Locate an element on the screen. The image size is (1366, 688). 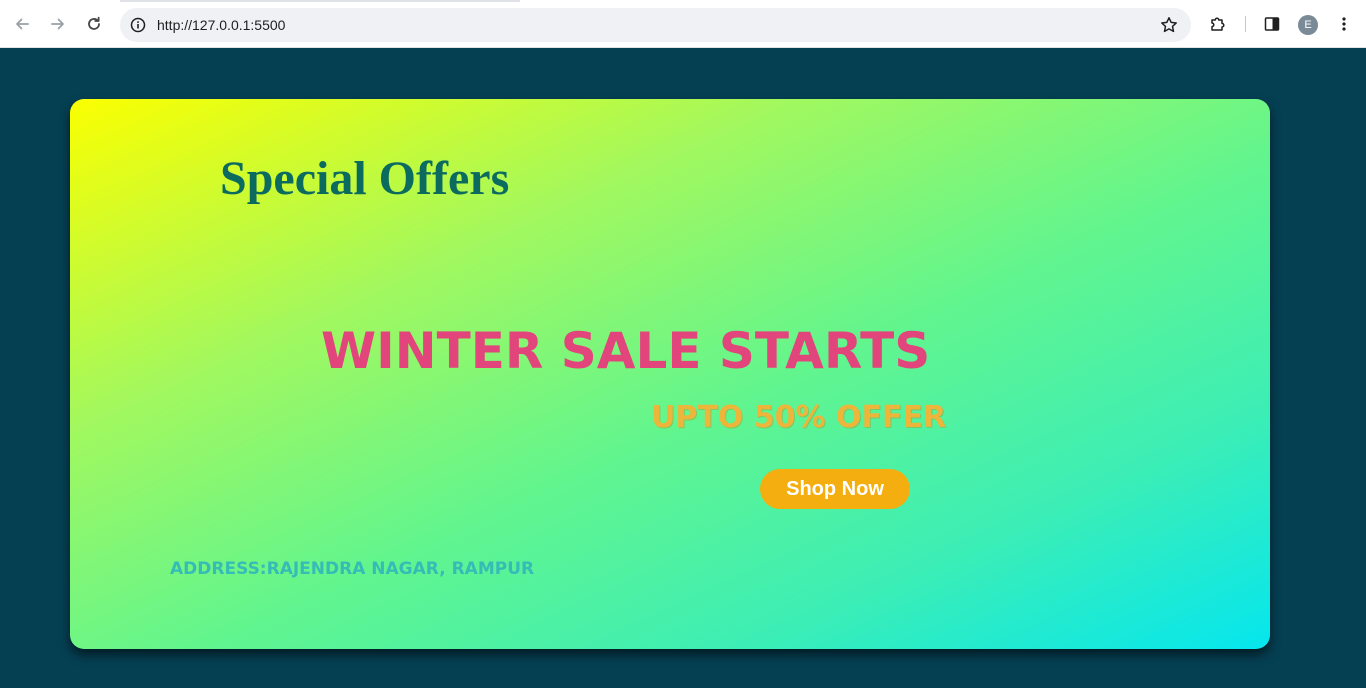
puzzle-icon is located at coordinates (1218, 24).